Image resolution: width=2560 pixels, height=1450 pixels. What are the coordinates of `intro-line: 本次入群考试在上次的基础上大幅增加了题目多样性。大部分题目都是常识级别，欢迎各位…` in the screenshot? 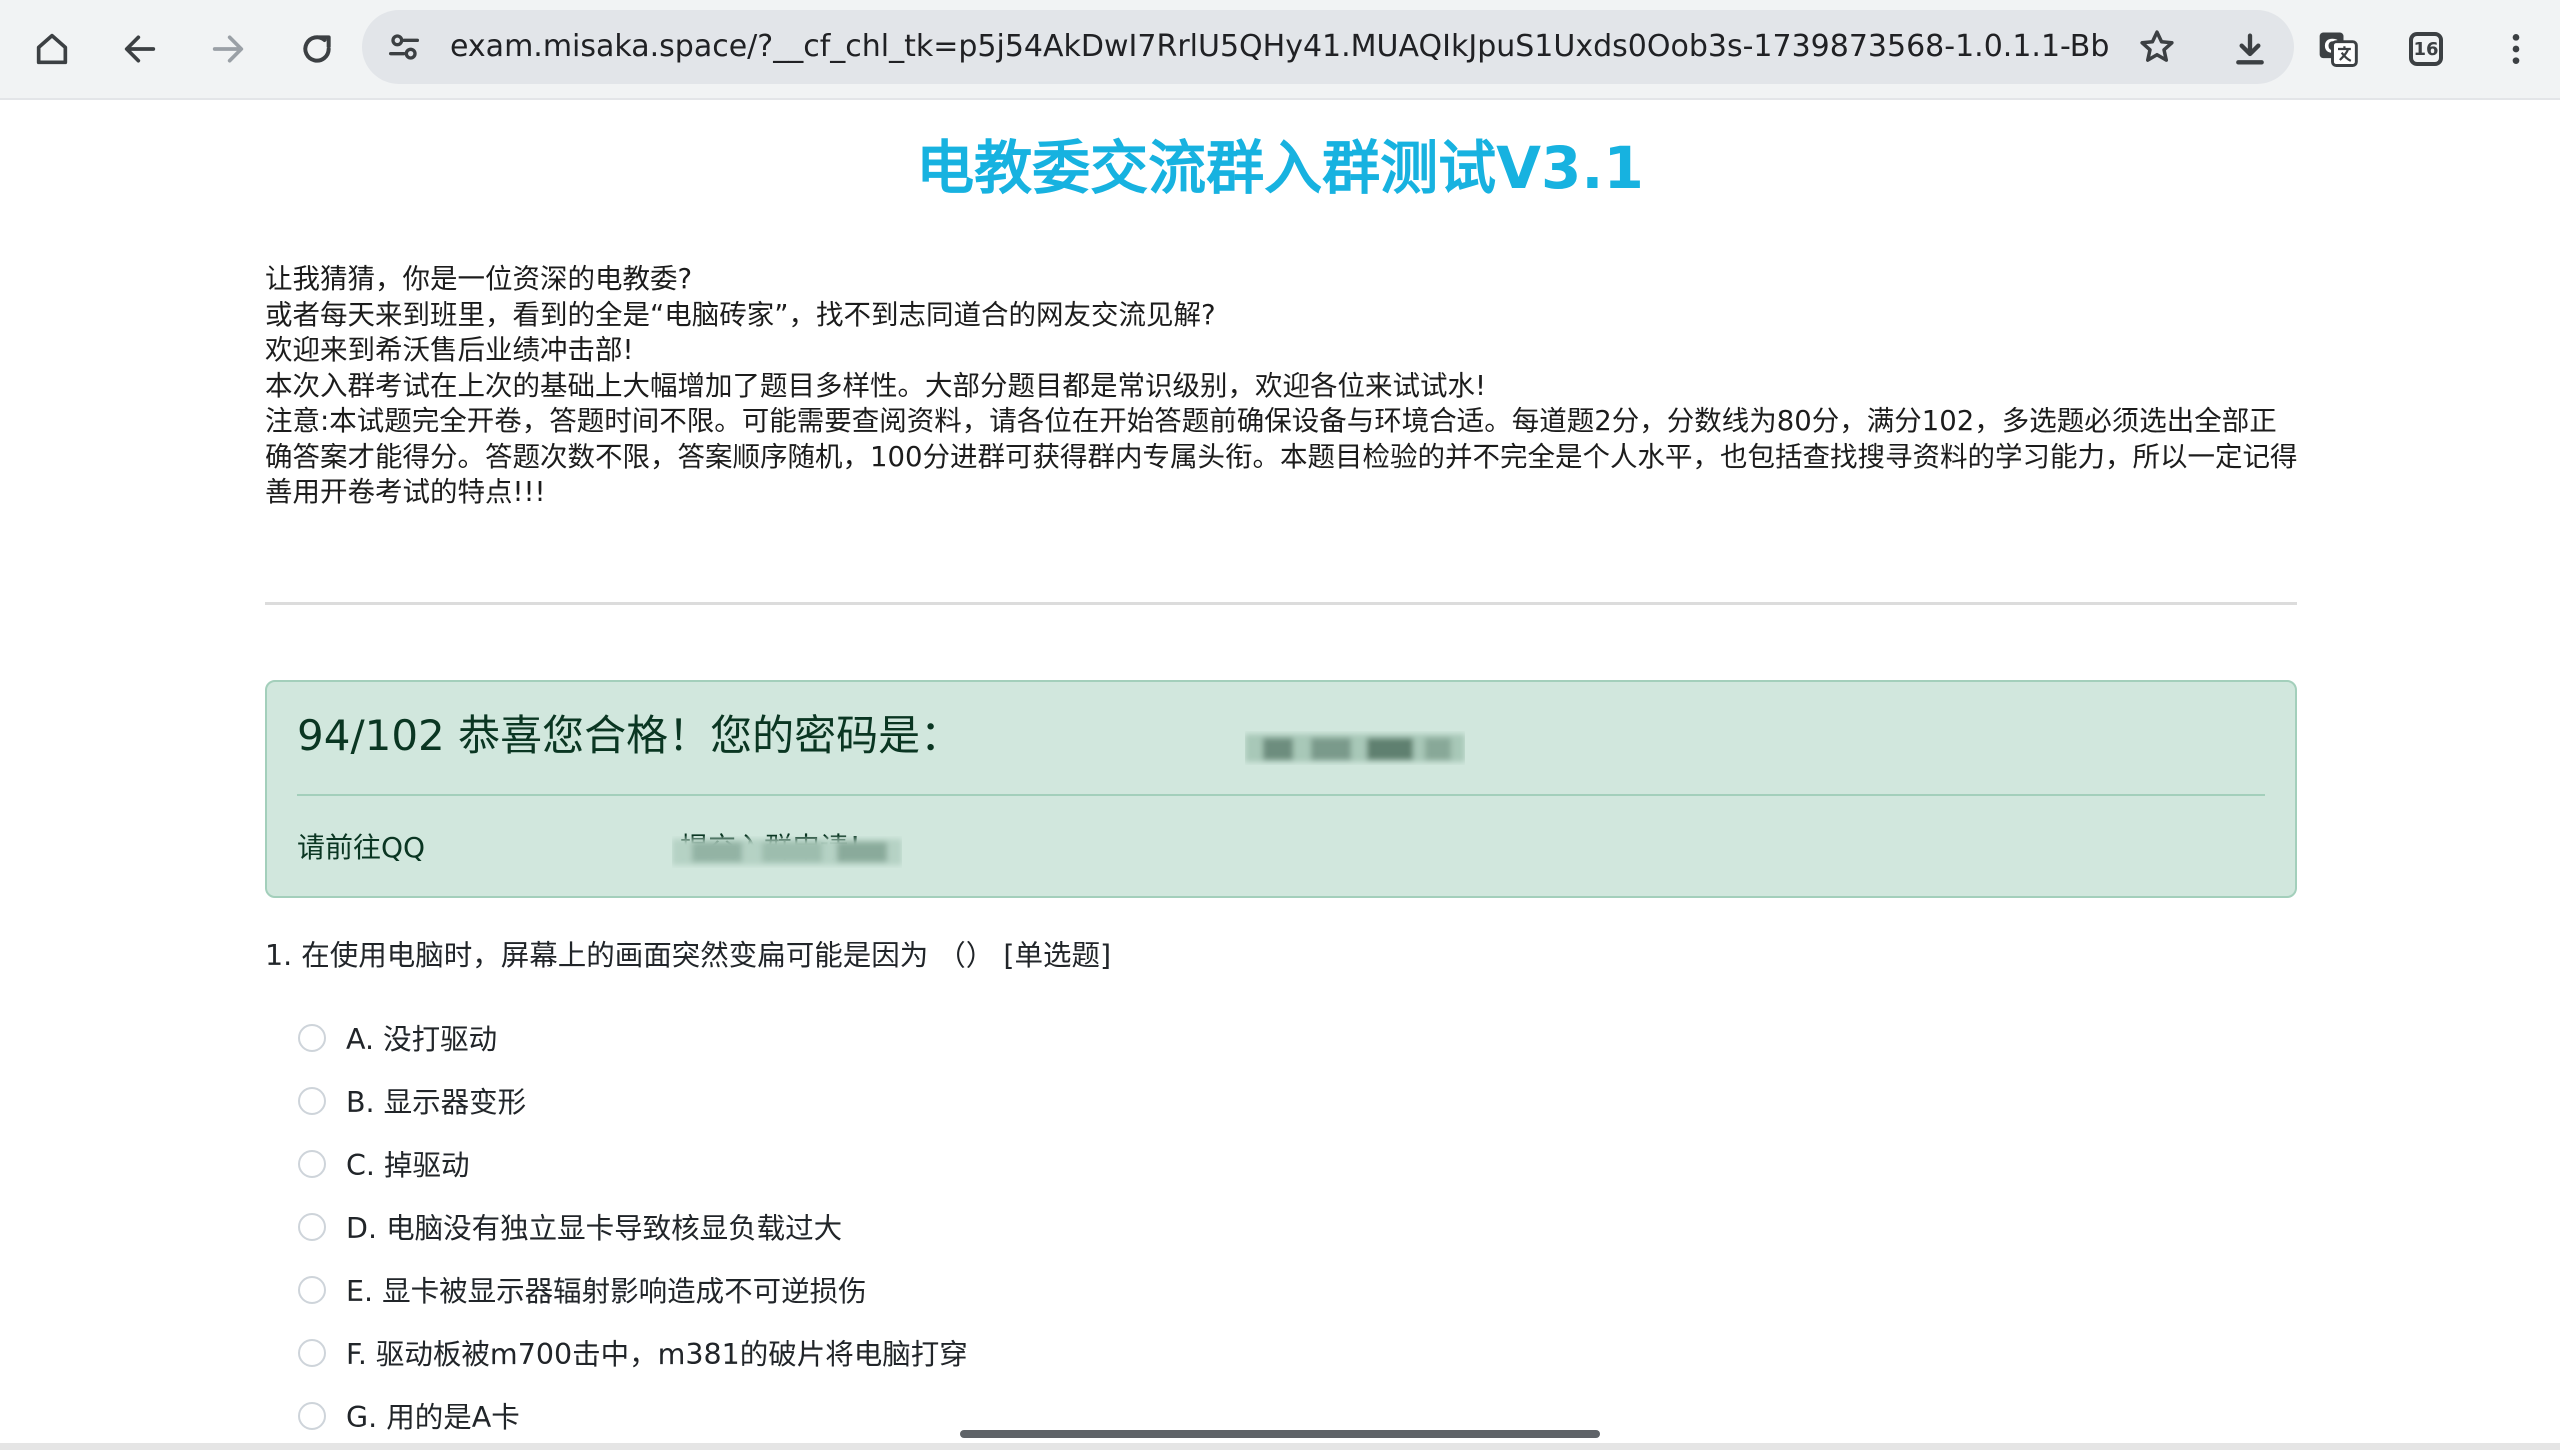 It's located at (876, 385).